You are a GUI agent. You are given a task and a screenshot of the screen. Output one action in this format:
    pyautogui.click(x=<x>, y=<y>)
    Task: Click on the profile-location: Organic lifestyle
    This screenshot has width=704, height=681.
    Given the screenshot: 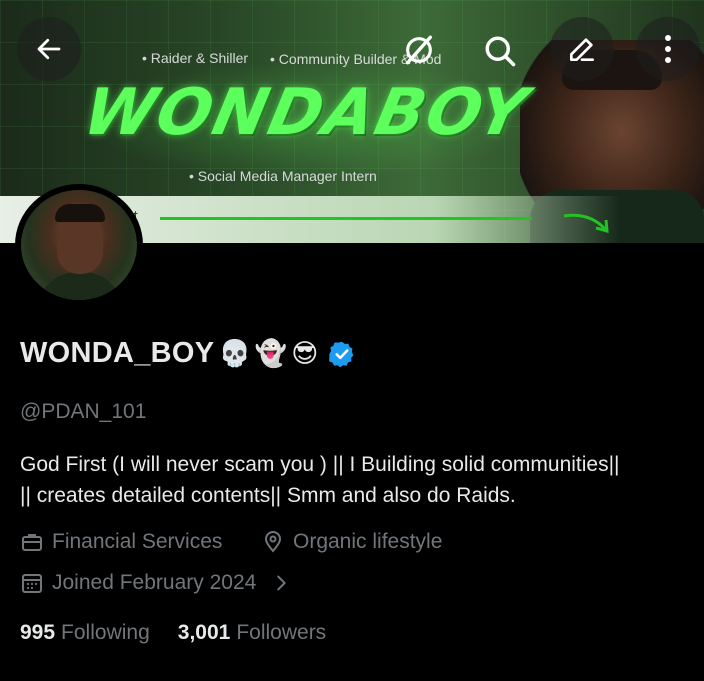 What is the action you would take?
    pyautogui.click(x=351, y=542)
    